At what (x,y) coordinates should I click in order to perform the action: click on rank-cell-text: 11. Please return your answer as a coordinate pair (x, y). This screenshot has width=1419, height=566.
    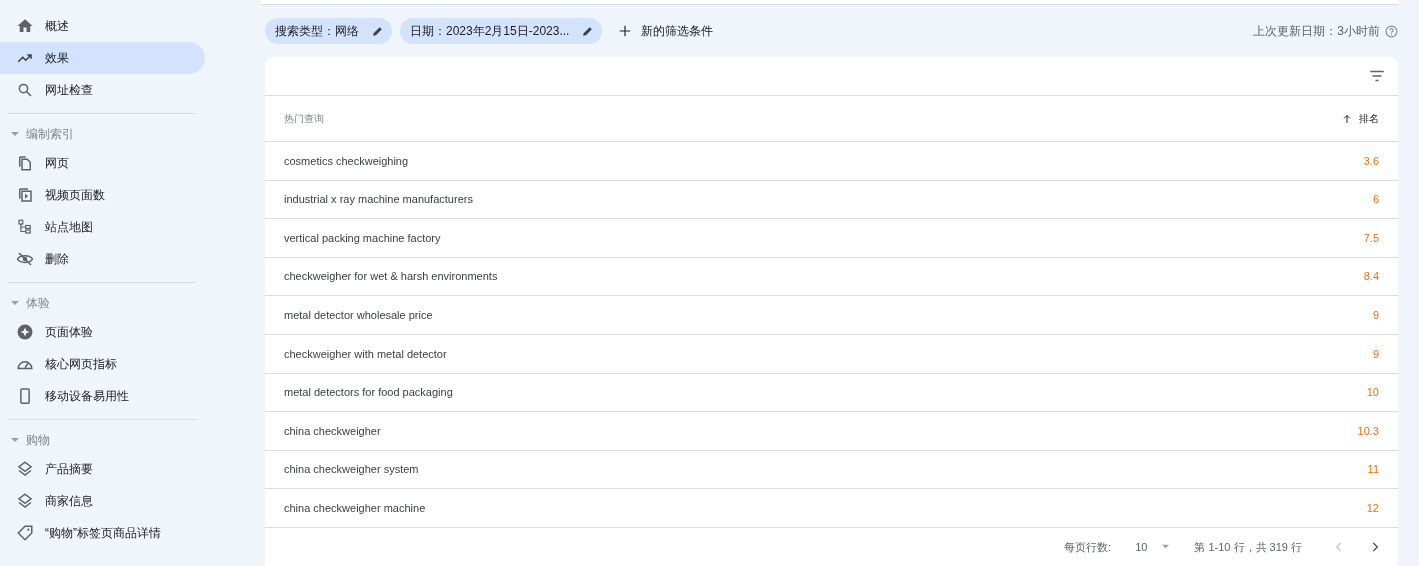
    Looking at the image, I should click on (1373, 470).